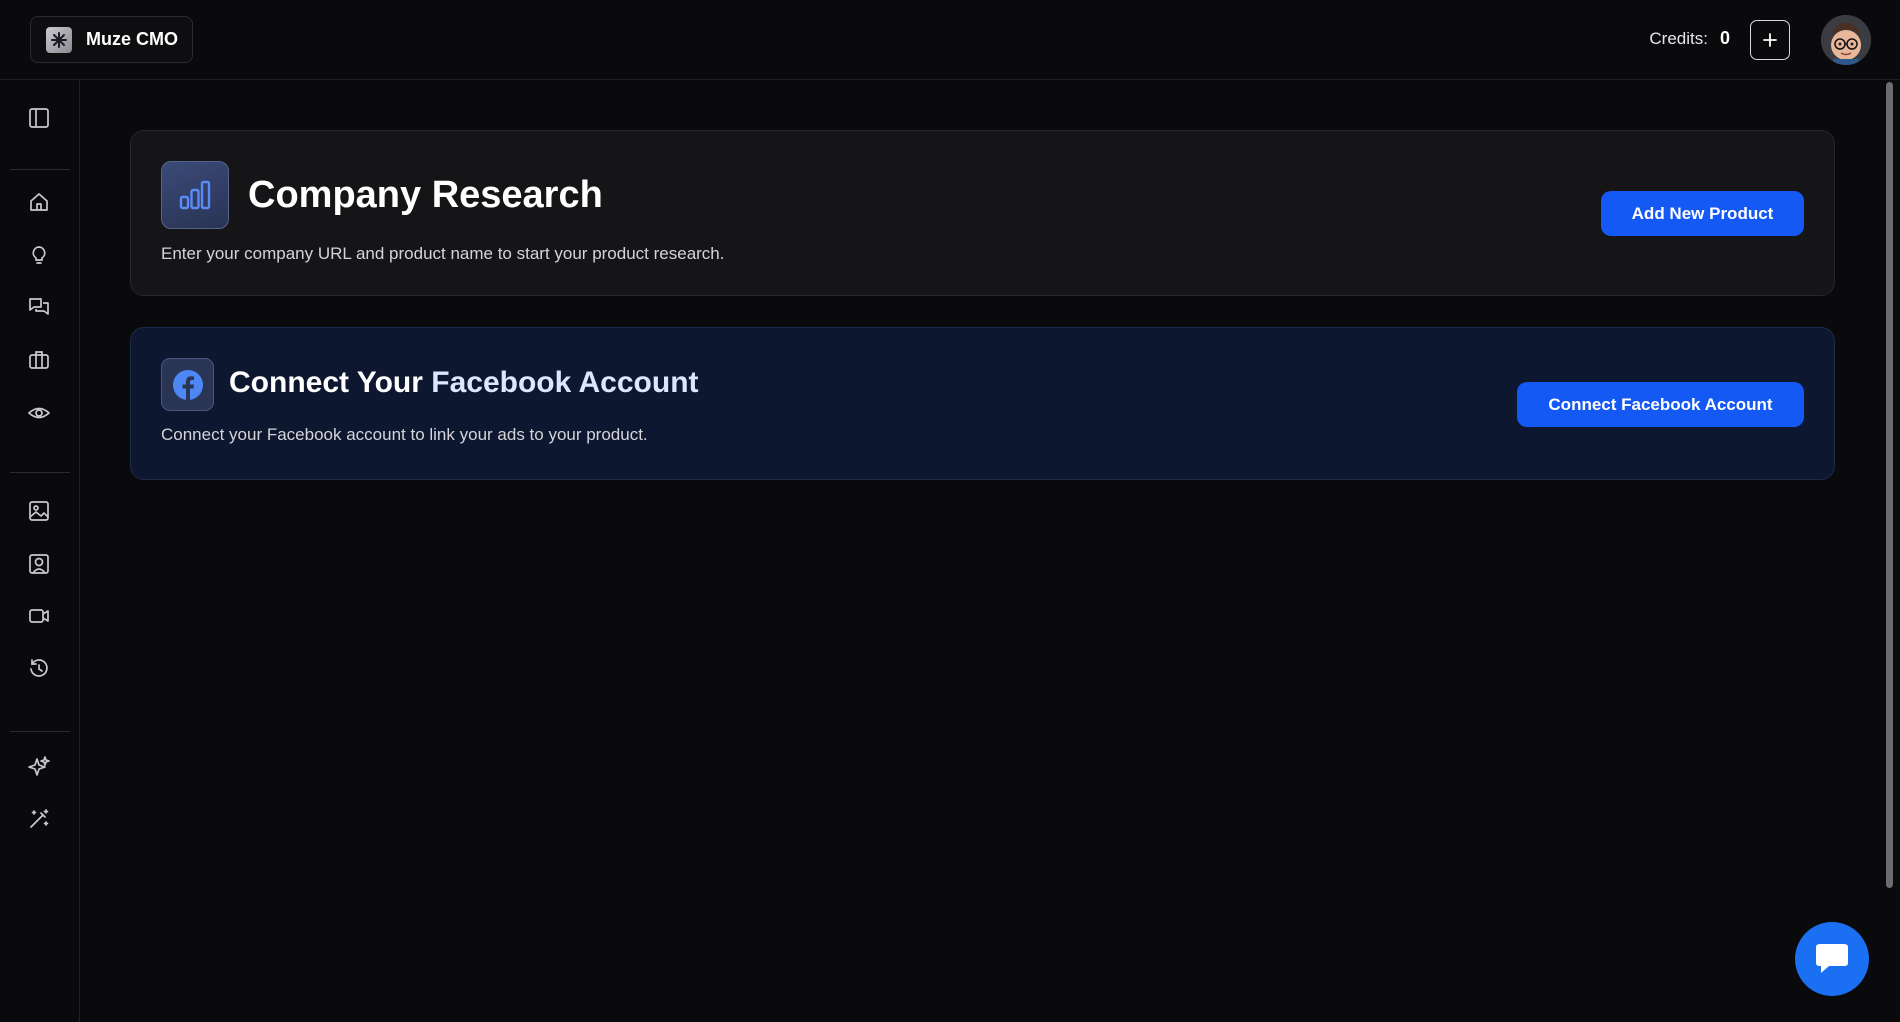 The image size is (1900, 1022). I want to click on chat-bubble-icon, so click(1832, 958).